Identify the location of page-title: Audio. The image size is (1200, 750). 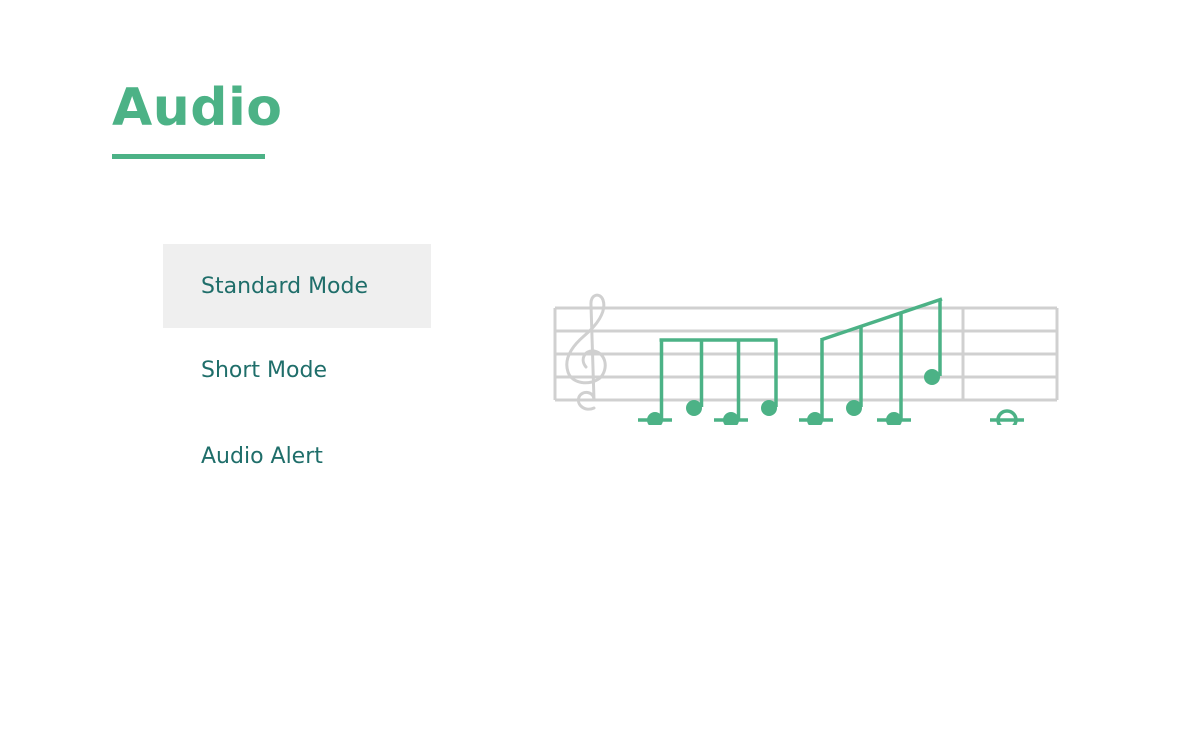
(197, 108).